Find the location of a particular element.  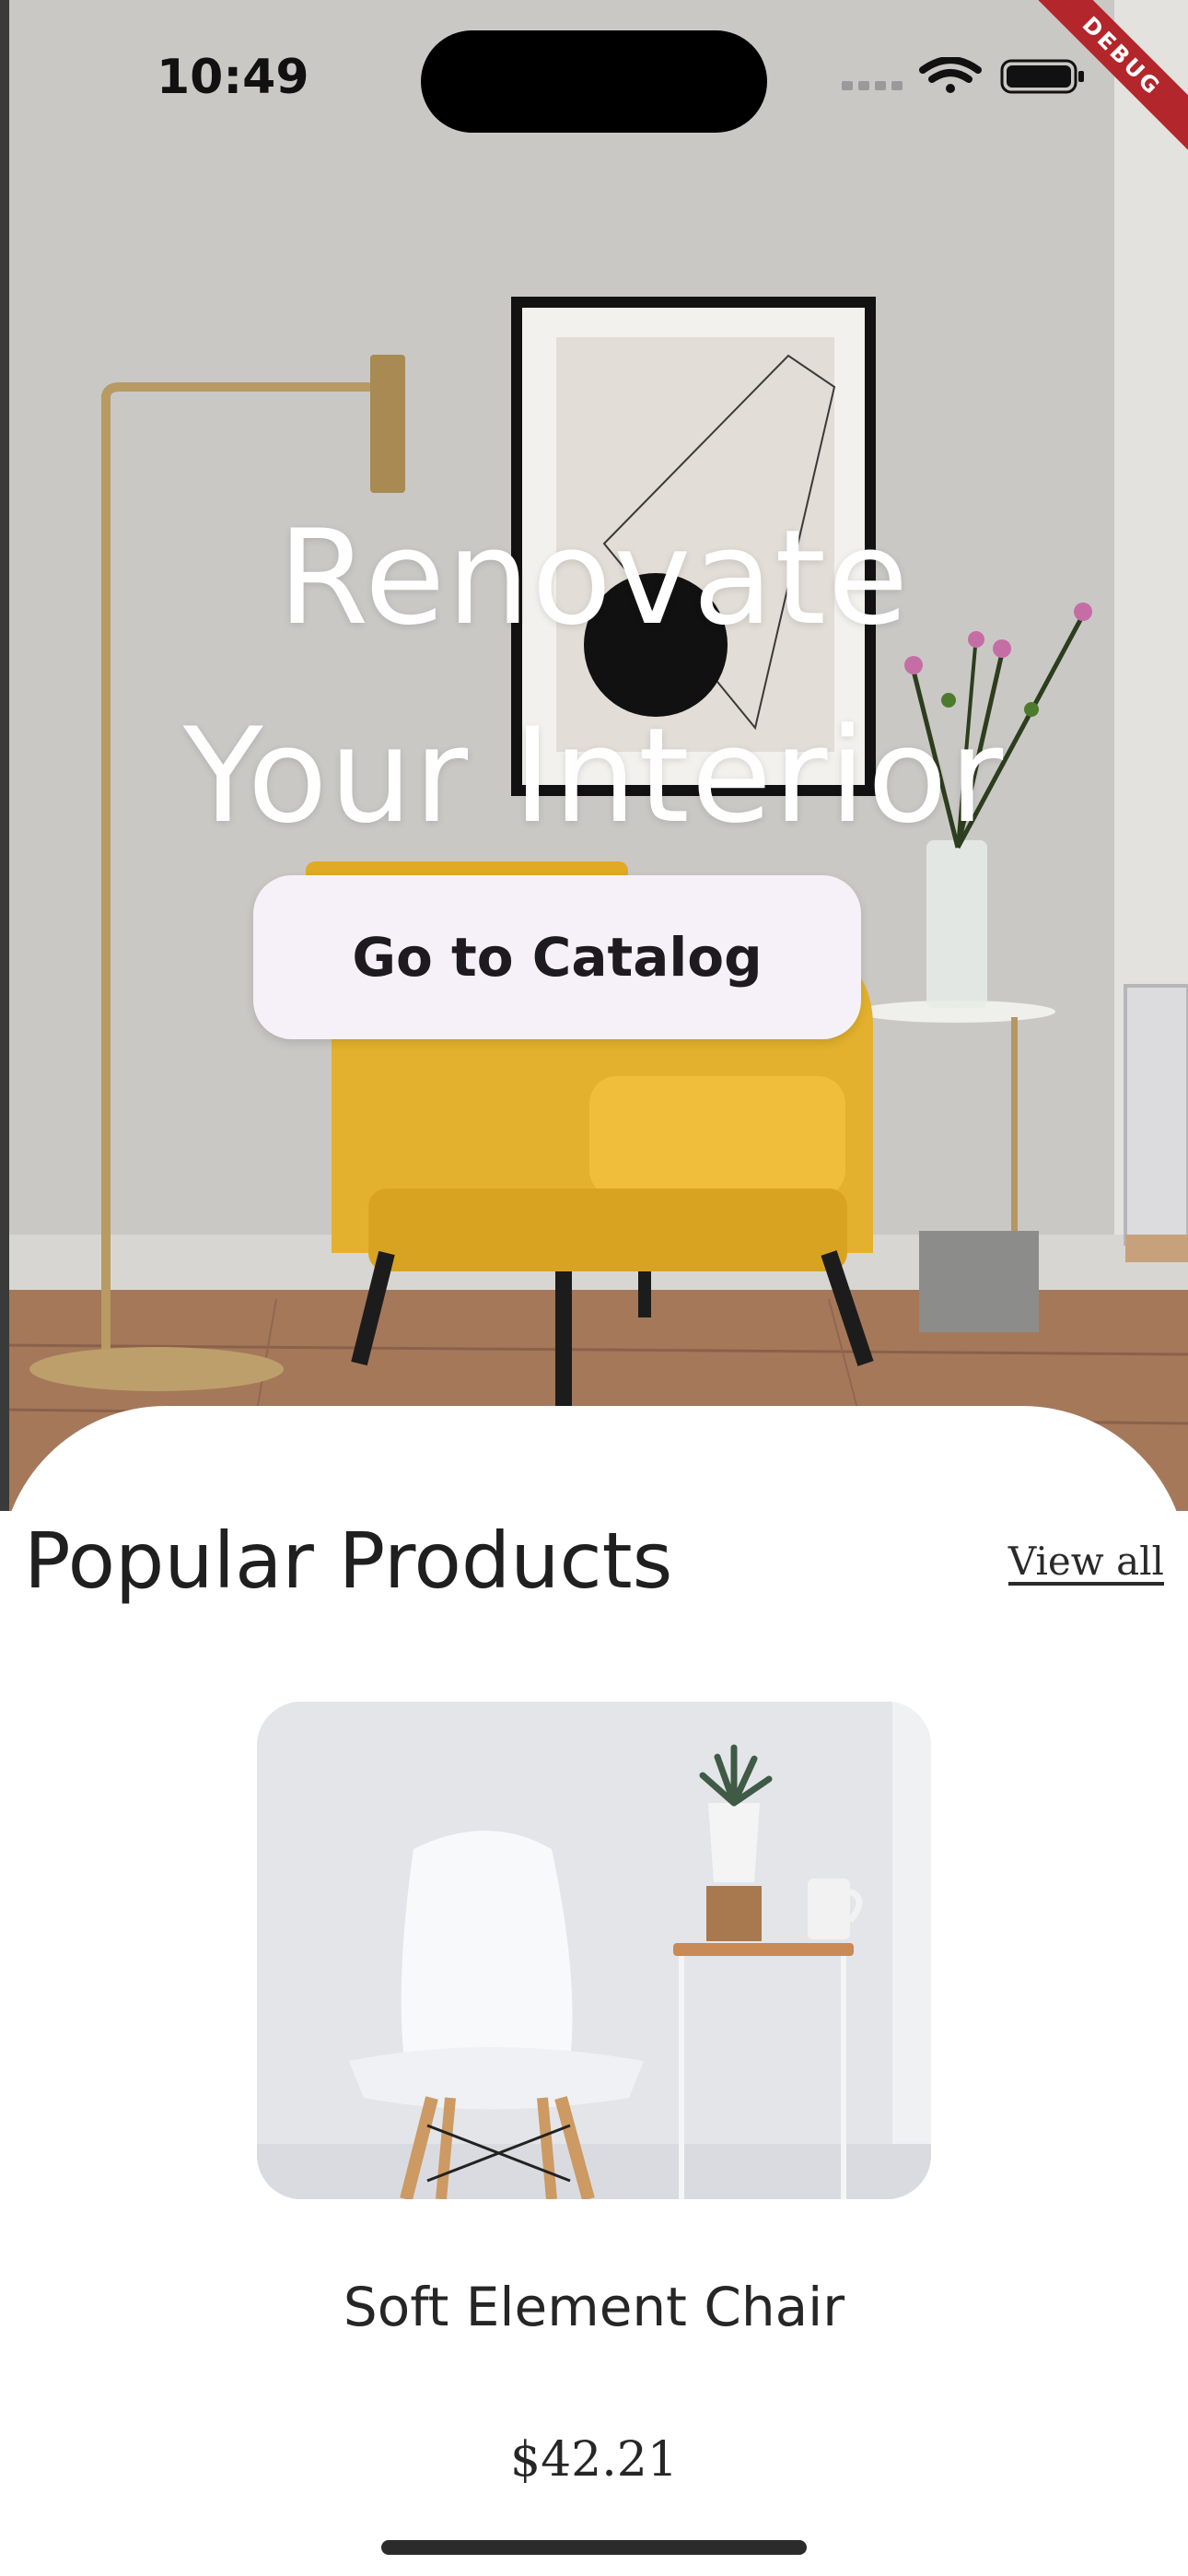

status-bar: 10:49 DEBUG is located at coordinates (594, 77).